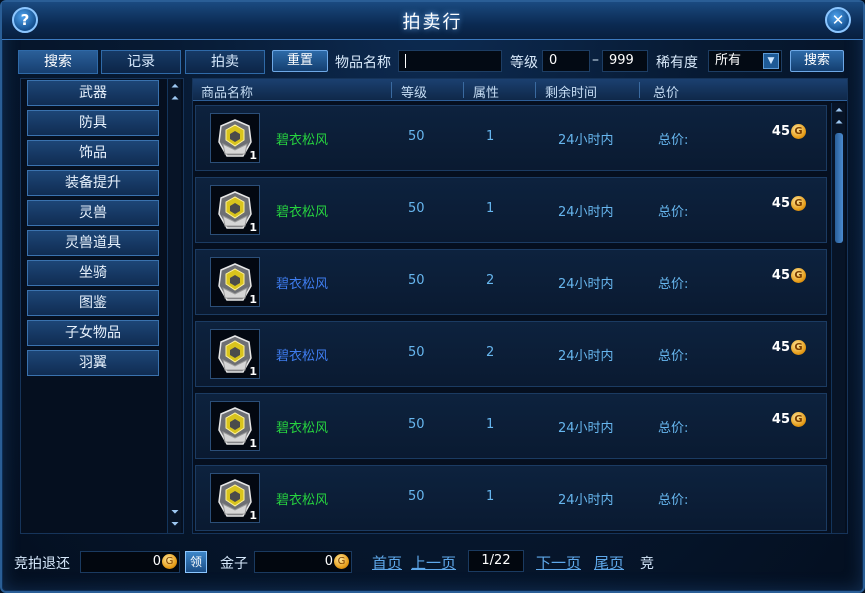 Image resolution: width=865 pixels, height=593 pixels. I want to click on tab-records: 记录, so click(141, 62).